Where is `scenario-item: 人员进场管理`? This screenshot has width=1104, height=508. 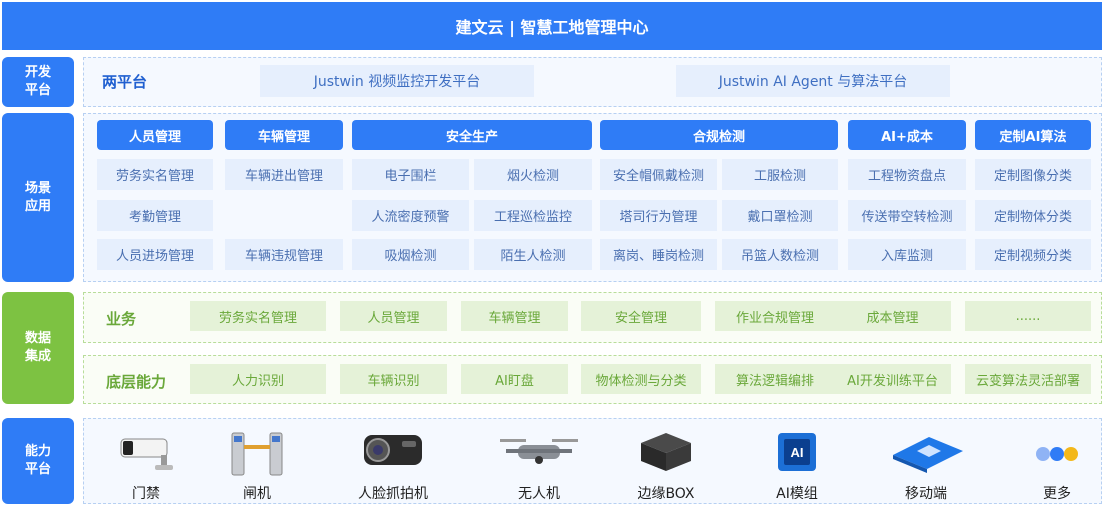
scenario-item: 人员进场管理 is located at coordinates (155, 254).